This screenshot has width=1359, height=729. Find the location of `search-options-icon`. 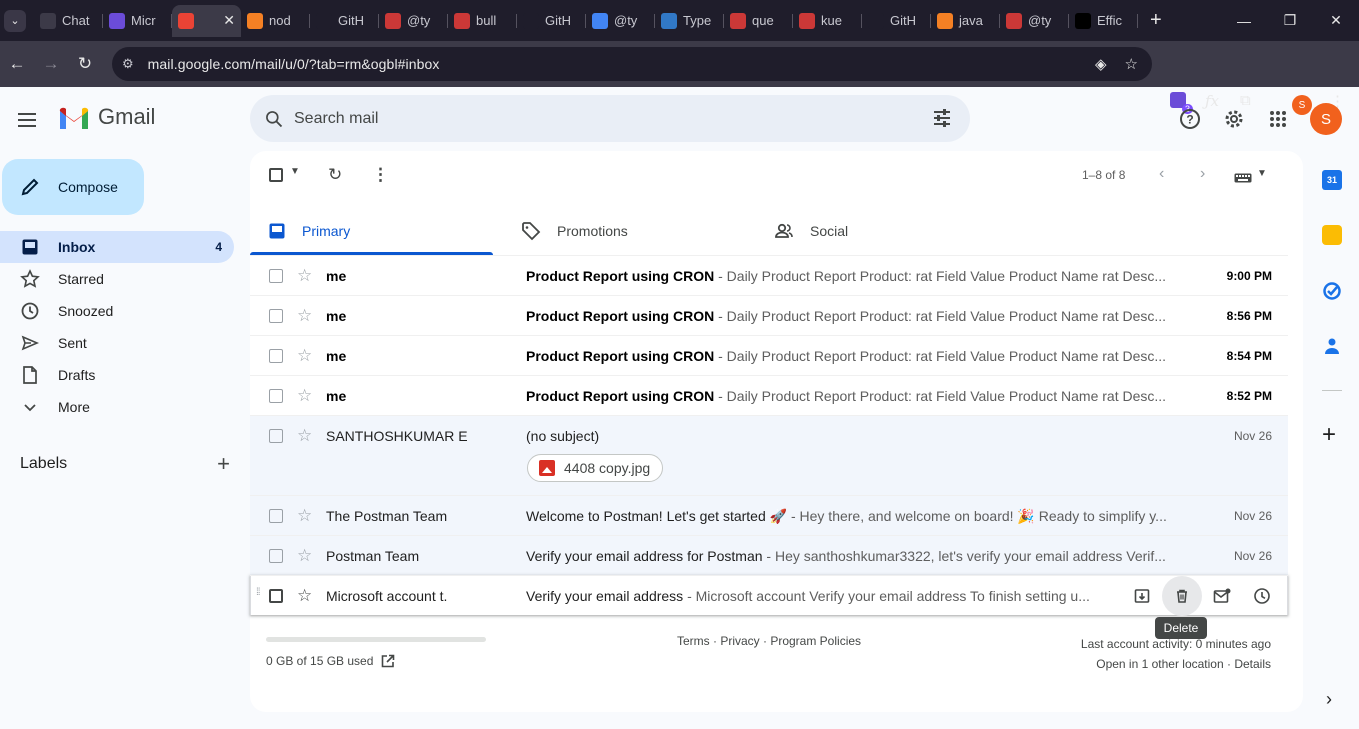

search-options-icon is located at coordinates (942, 118).